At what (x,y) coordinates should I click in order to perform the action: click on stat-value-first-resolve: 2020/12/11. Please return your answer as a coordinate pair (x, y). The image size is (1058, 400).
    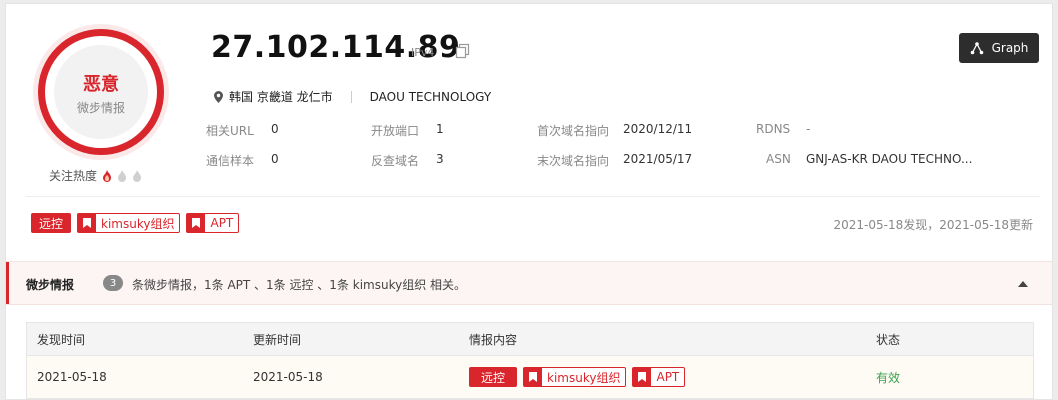
    Looking at the image, I should click on (658, 129).